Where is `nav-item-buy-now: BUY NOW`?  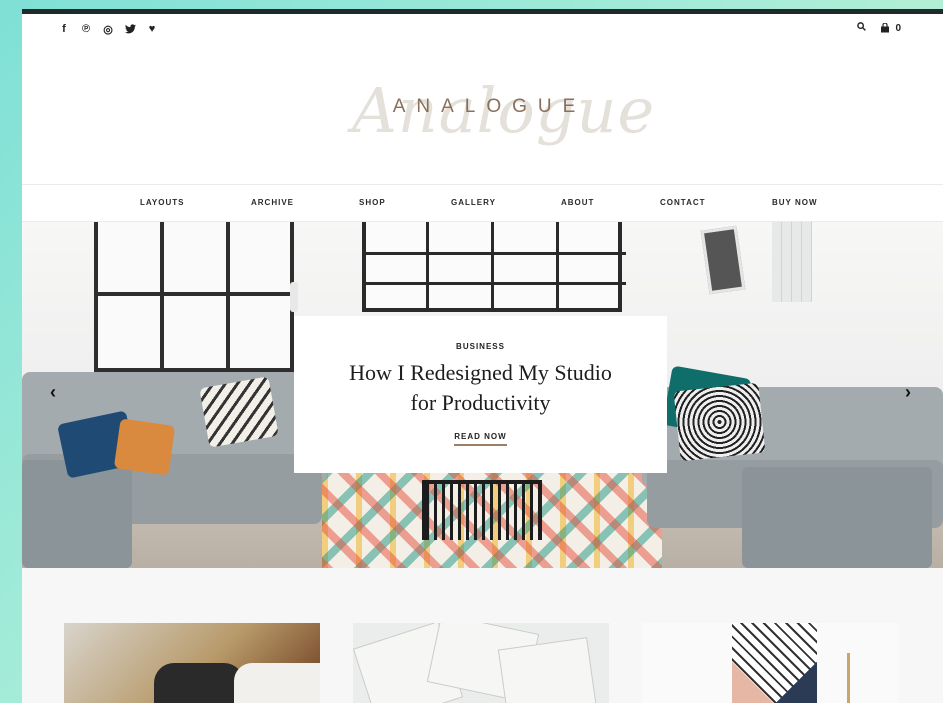
nav-item-buy-now: BUY NOW is located at coordinates (795, 202).